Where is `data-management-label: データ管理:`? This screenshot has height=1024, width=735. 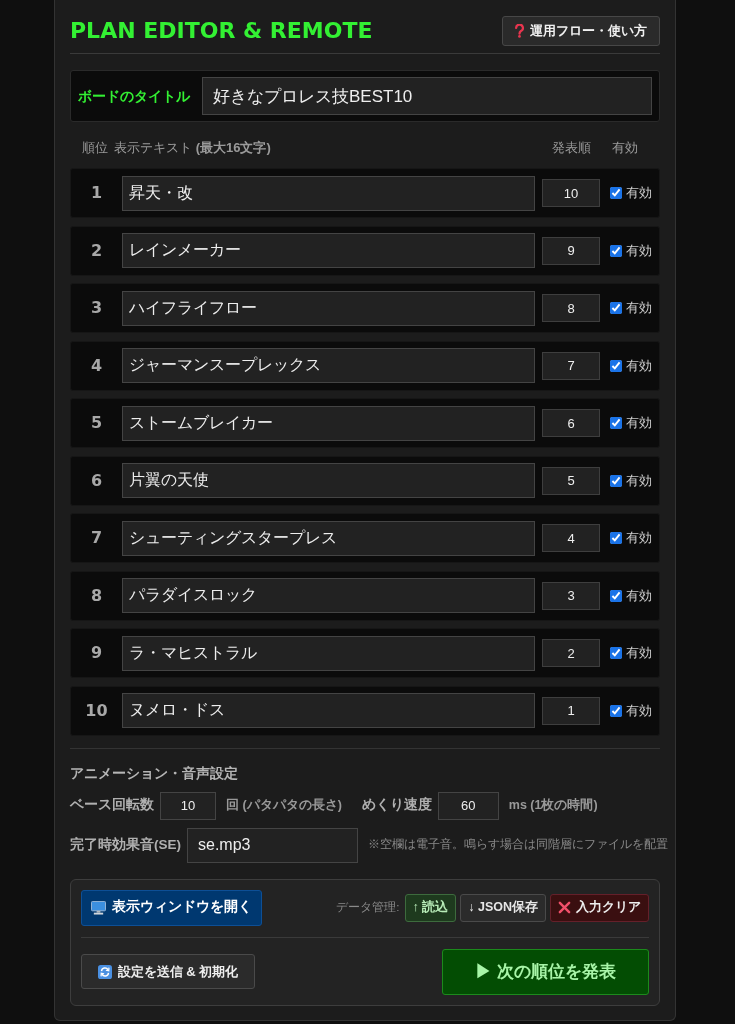 data-management-label: データ管理: is located at coordinates (368, 907).